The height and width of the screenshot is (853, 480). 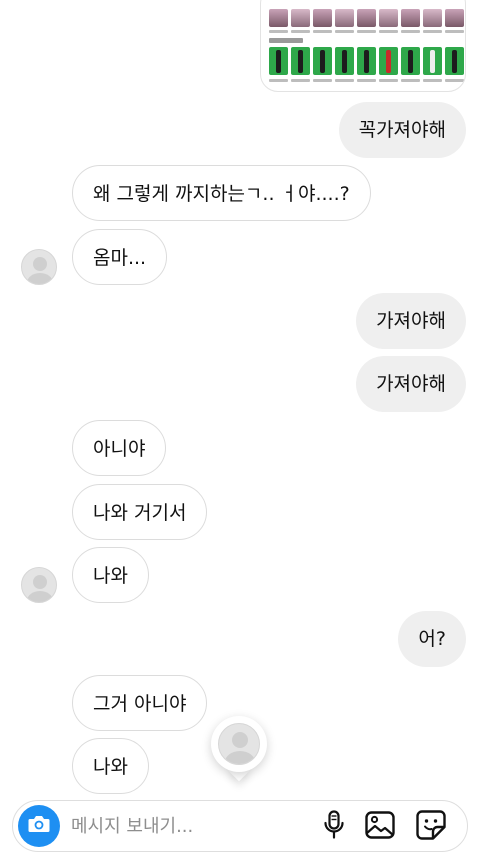 I want to click on microphone-icon, so click(x=334, y=827).